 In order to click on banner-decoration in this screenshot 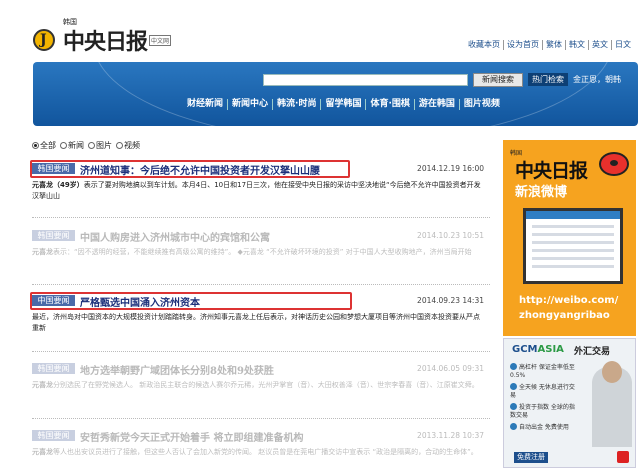, I will do `click(353, 94)`.